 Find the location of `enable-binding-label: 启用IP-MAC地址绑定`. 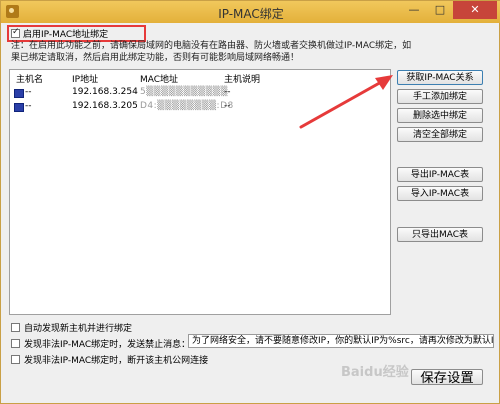

enable-binding-label: 启用IP-MAC地址绑定 is located at coordinates (66, 35).